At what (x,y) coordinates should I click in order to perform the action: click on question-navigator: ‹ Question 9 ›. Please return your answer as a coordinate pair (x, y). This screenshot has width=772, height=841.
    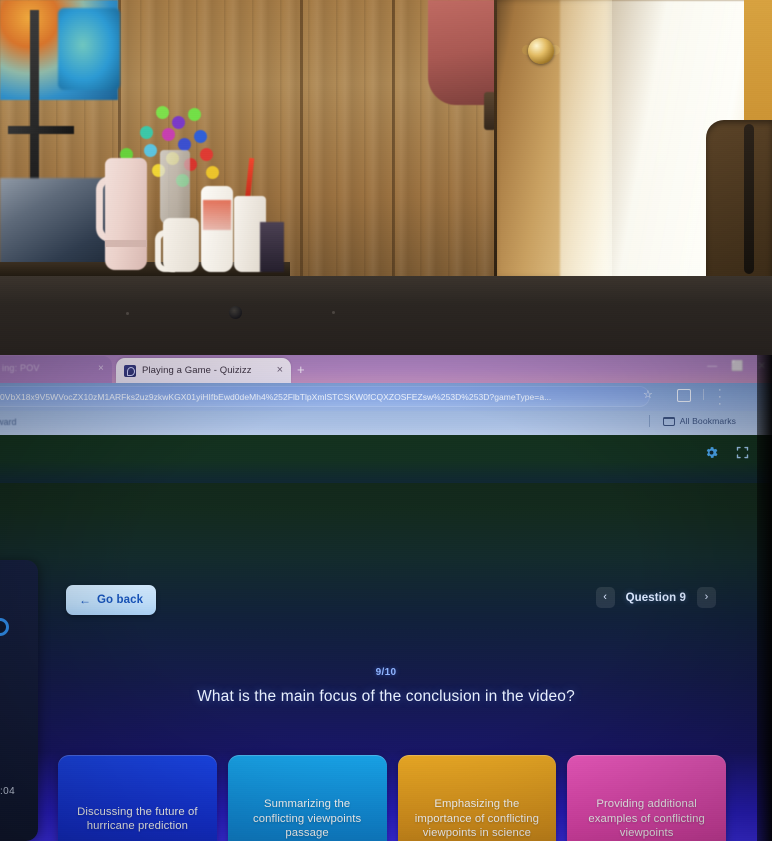
    Looking at the image, I should click on (655, 597).